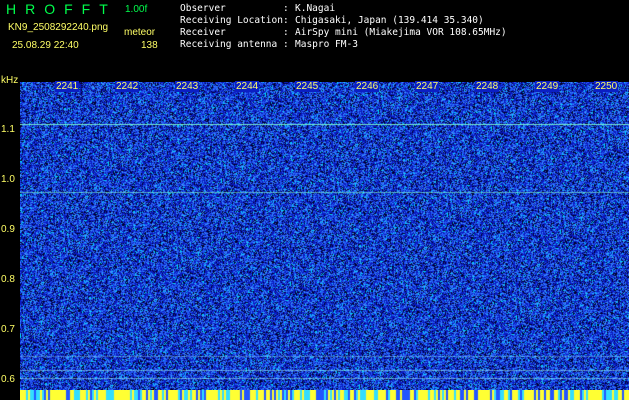  I want to click on y-tick-label: 1.0, so click(8, 179).